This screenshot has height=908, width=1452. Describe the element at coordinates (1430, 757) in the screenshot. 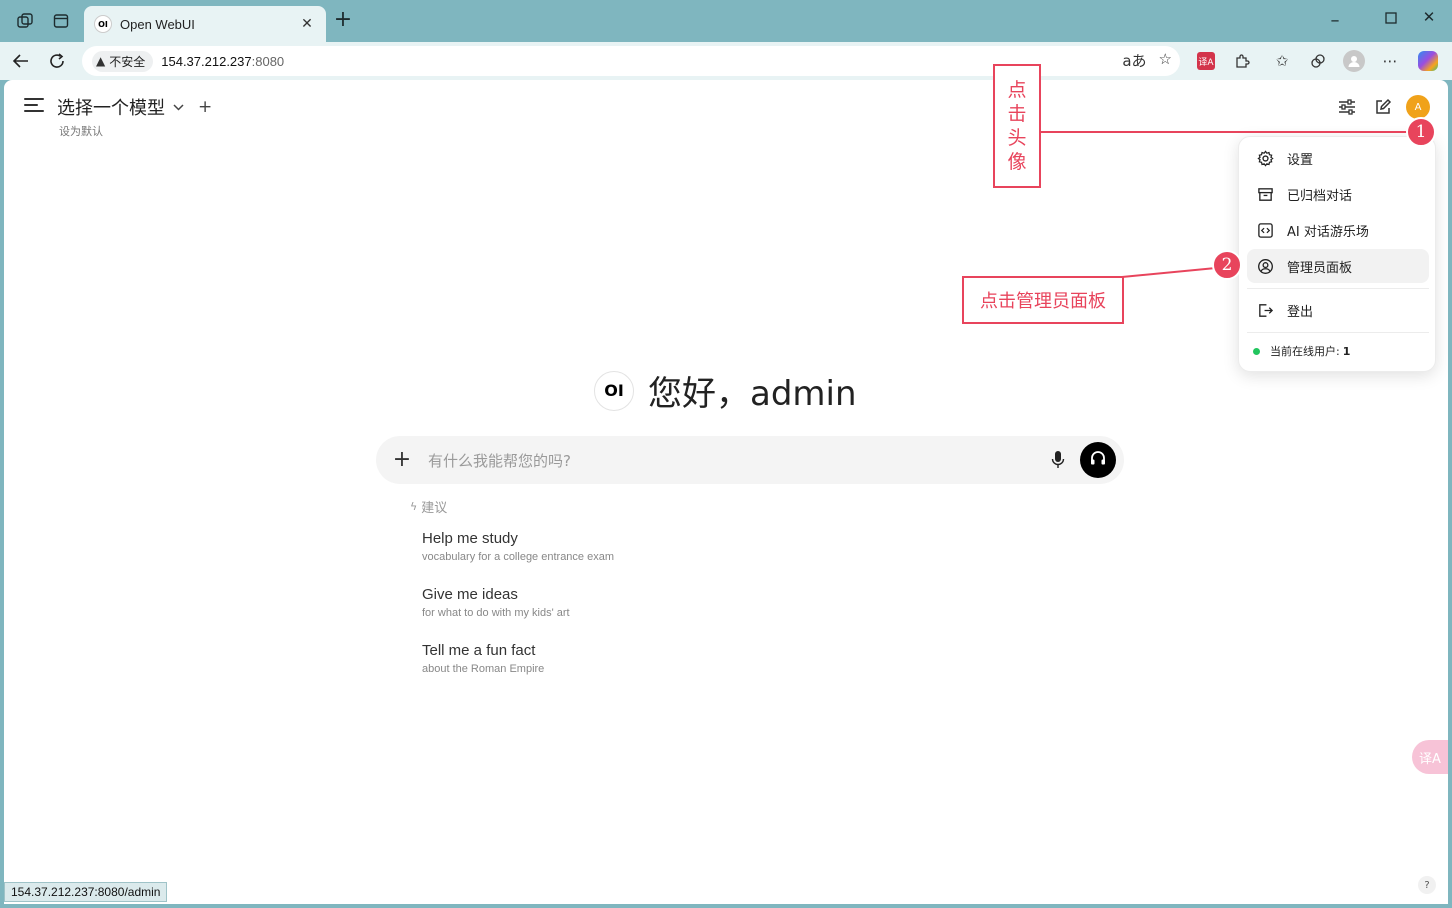

I see `translate-fab: 译A` at that location.